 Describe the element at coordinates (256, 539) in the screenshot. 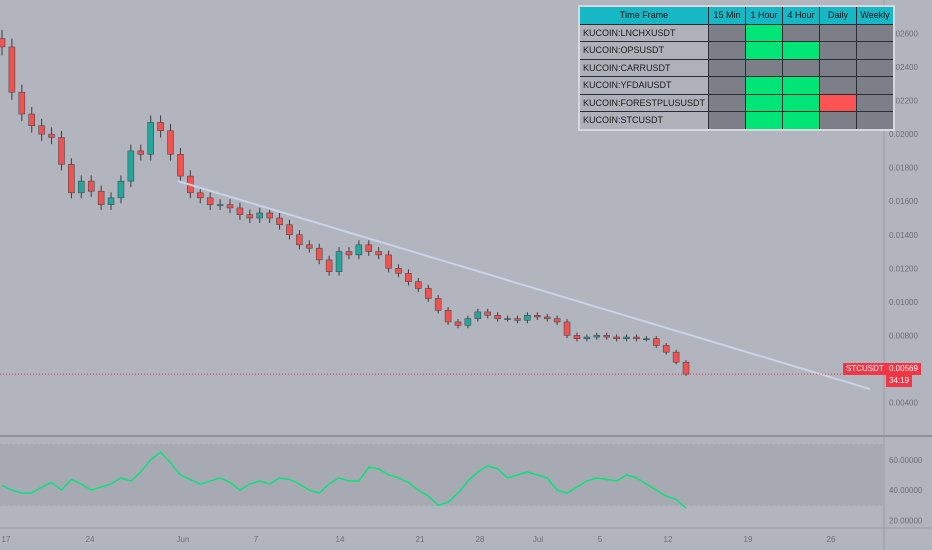

I see `time-tick-label: 7` at that location.